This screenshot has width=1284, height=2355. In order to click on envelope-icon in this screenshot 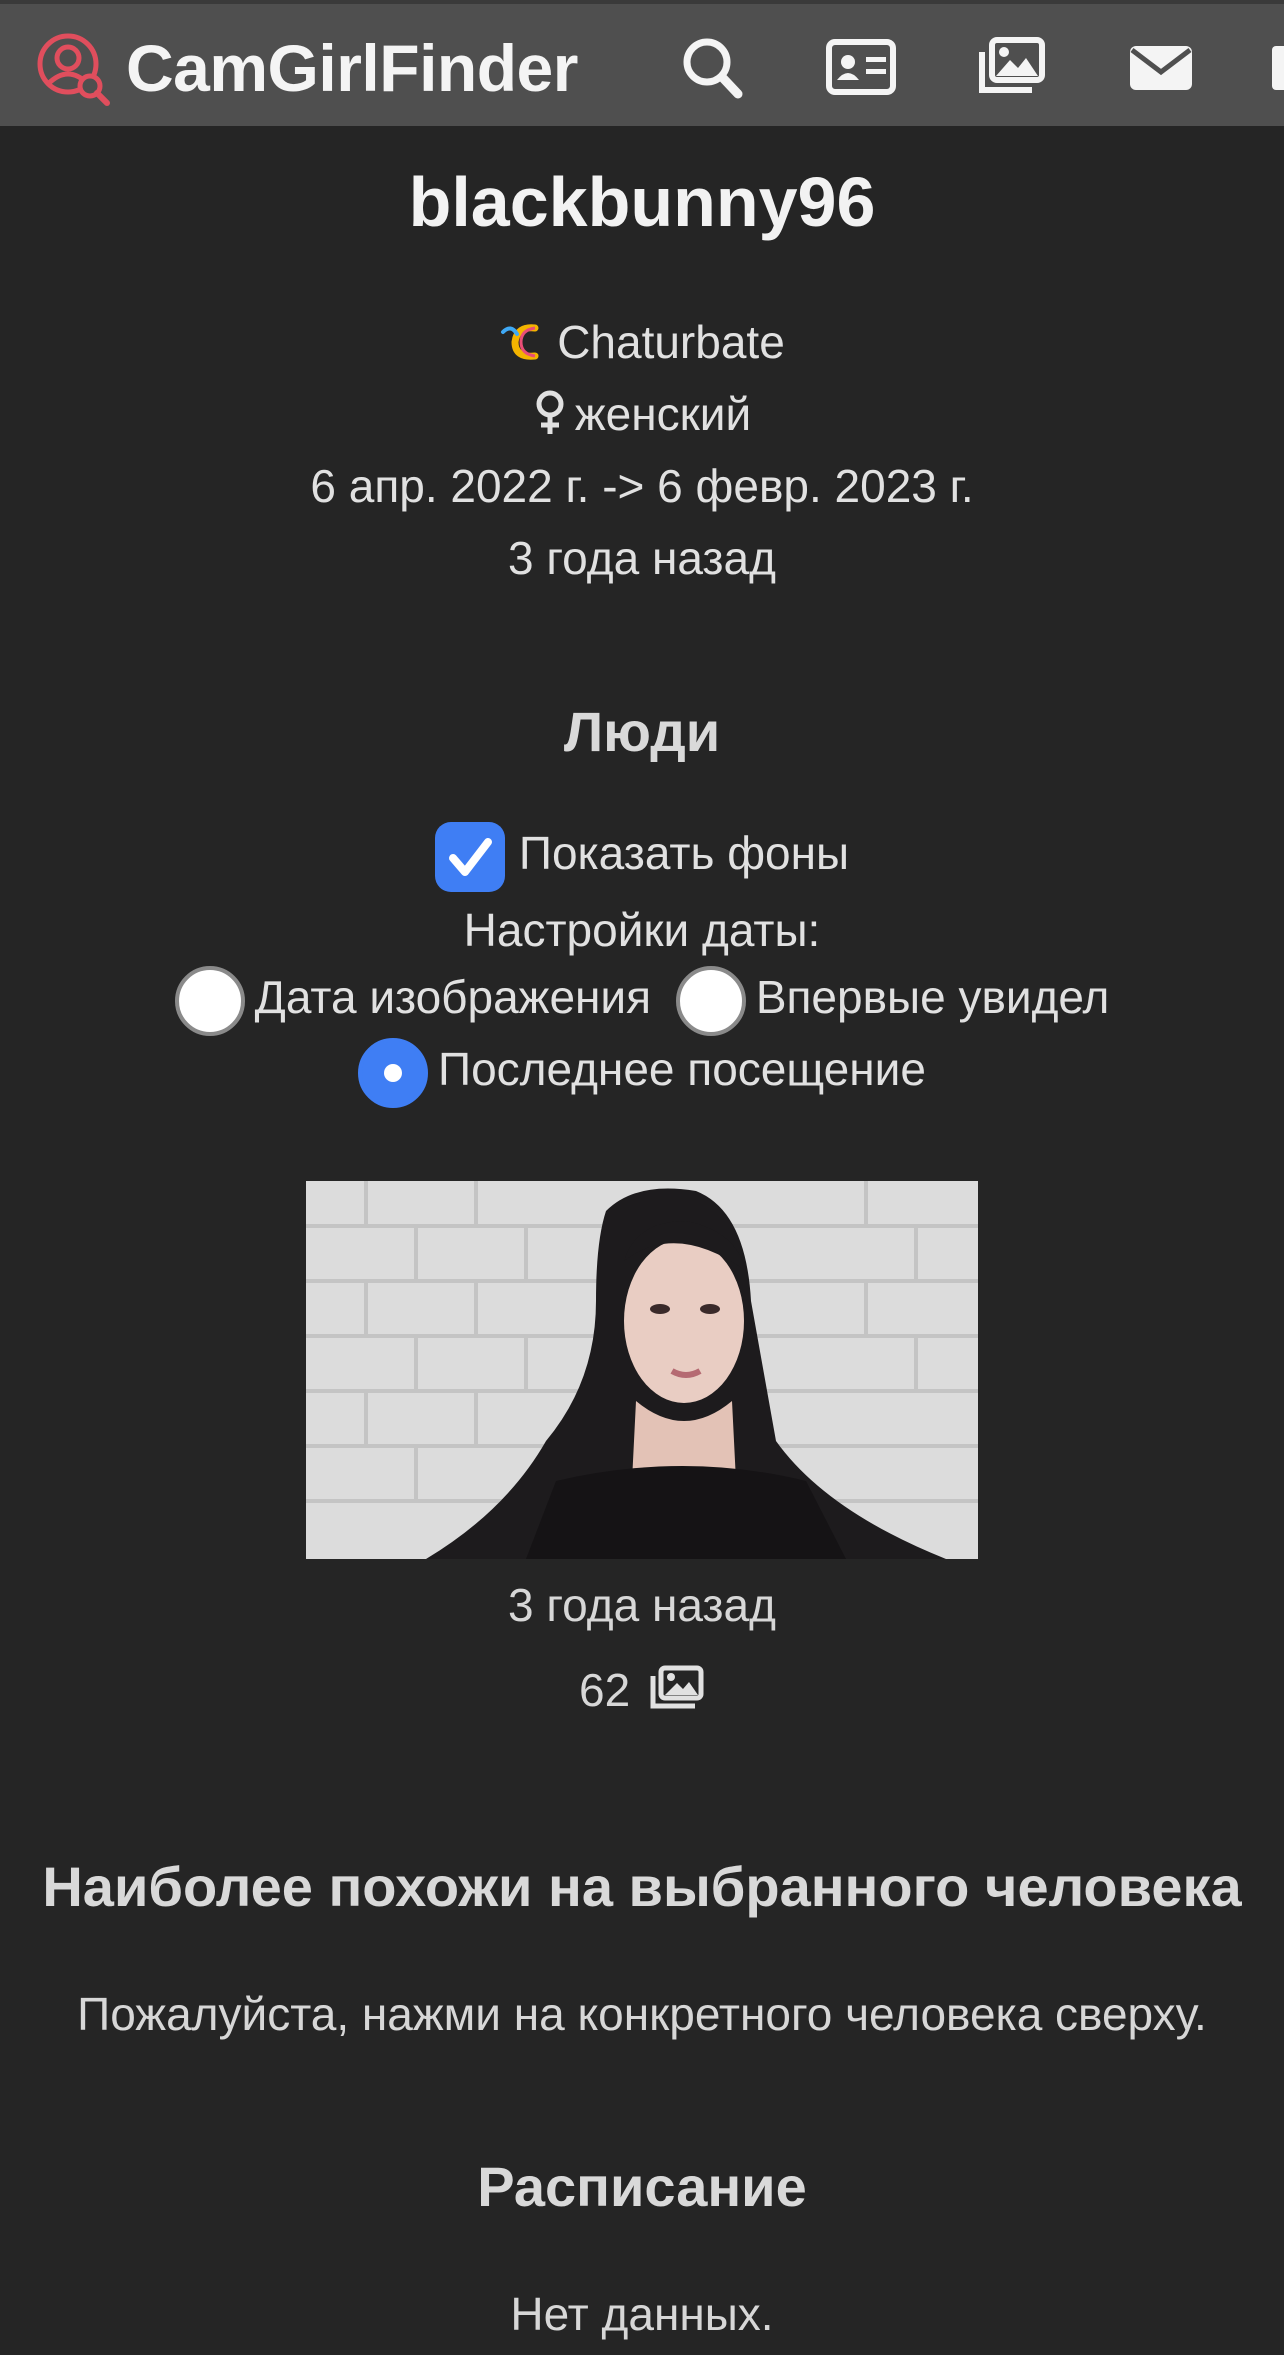, I will do `click(1161, 67)`.